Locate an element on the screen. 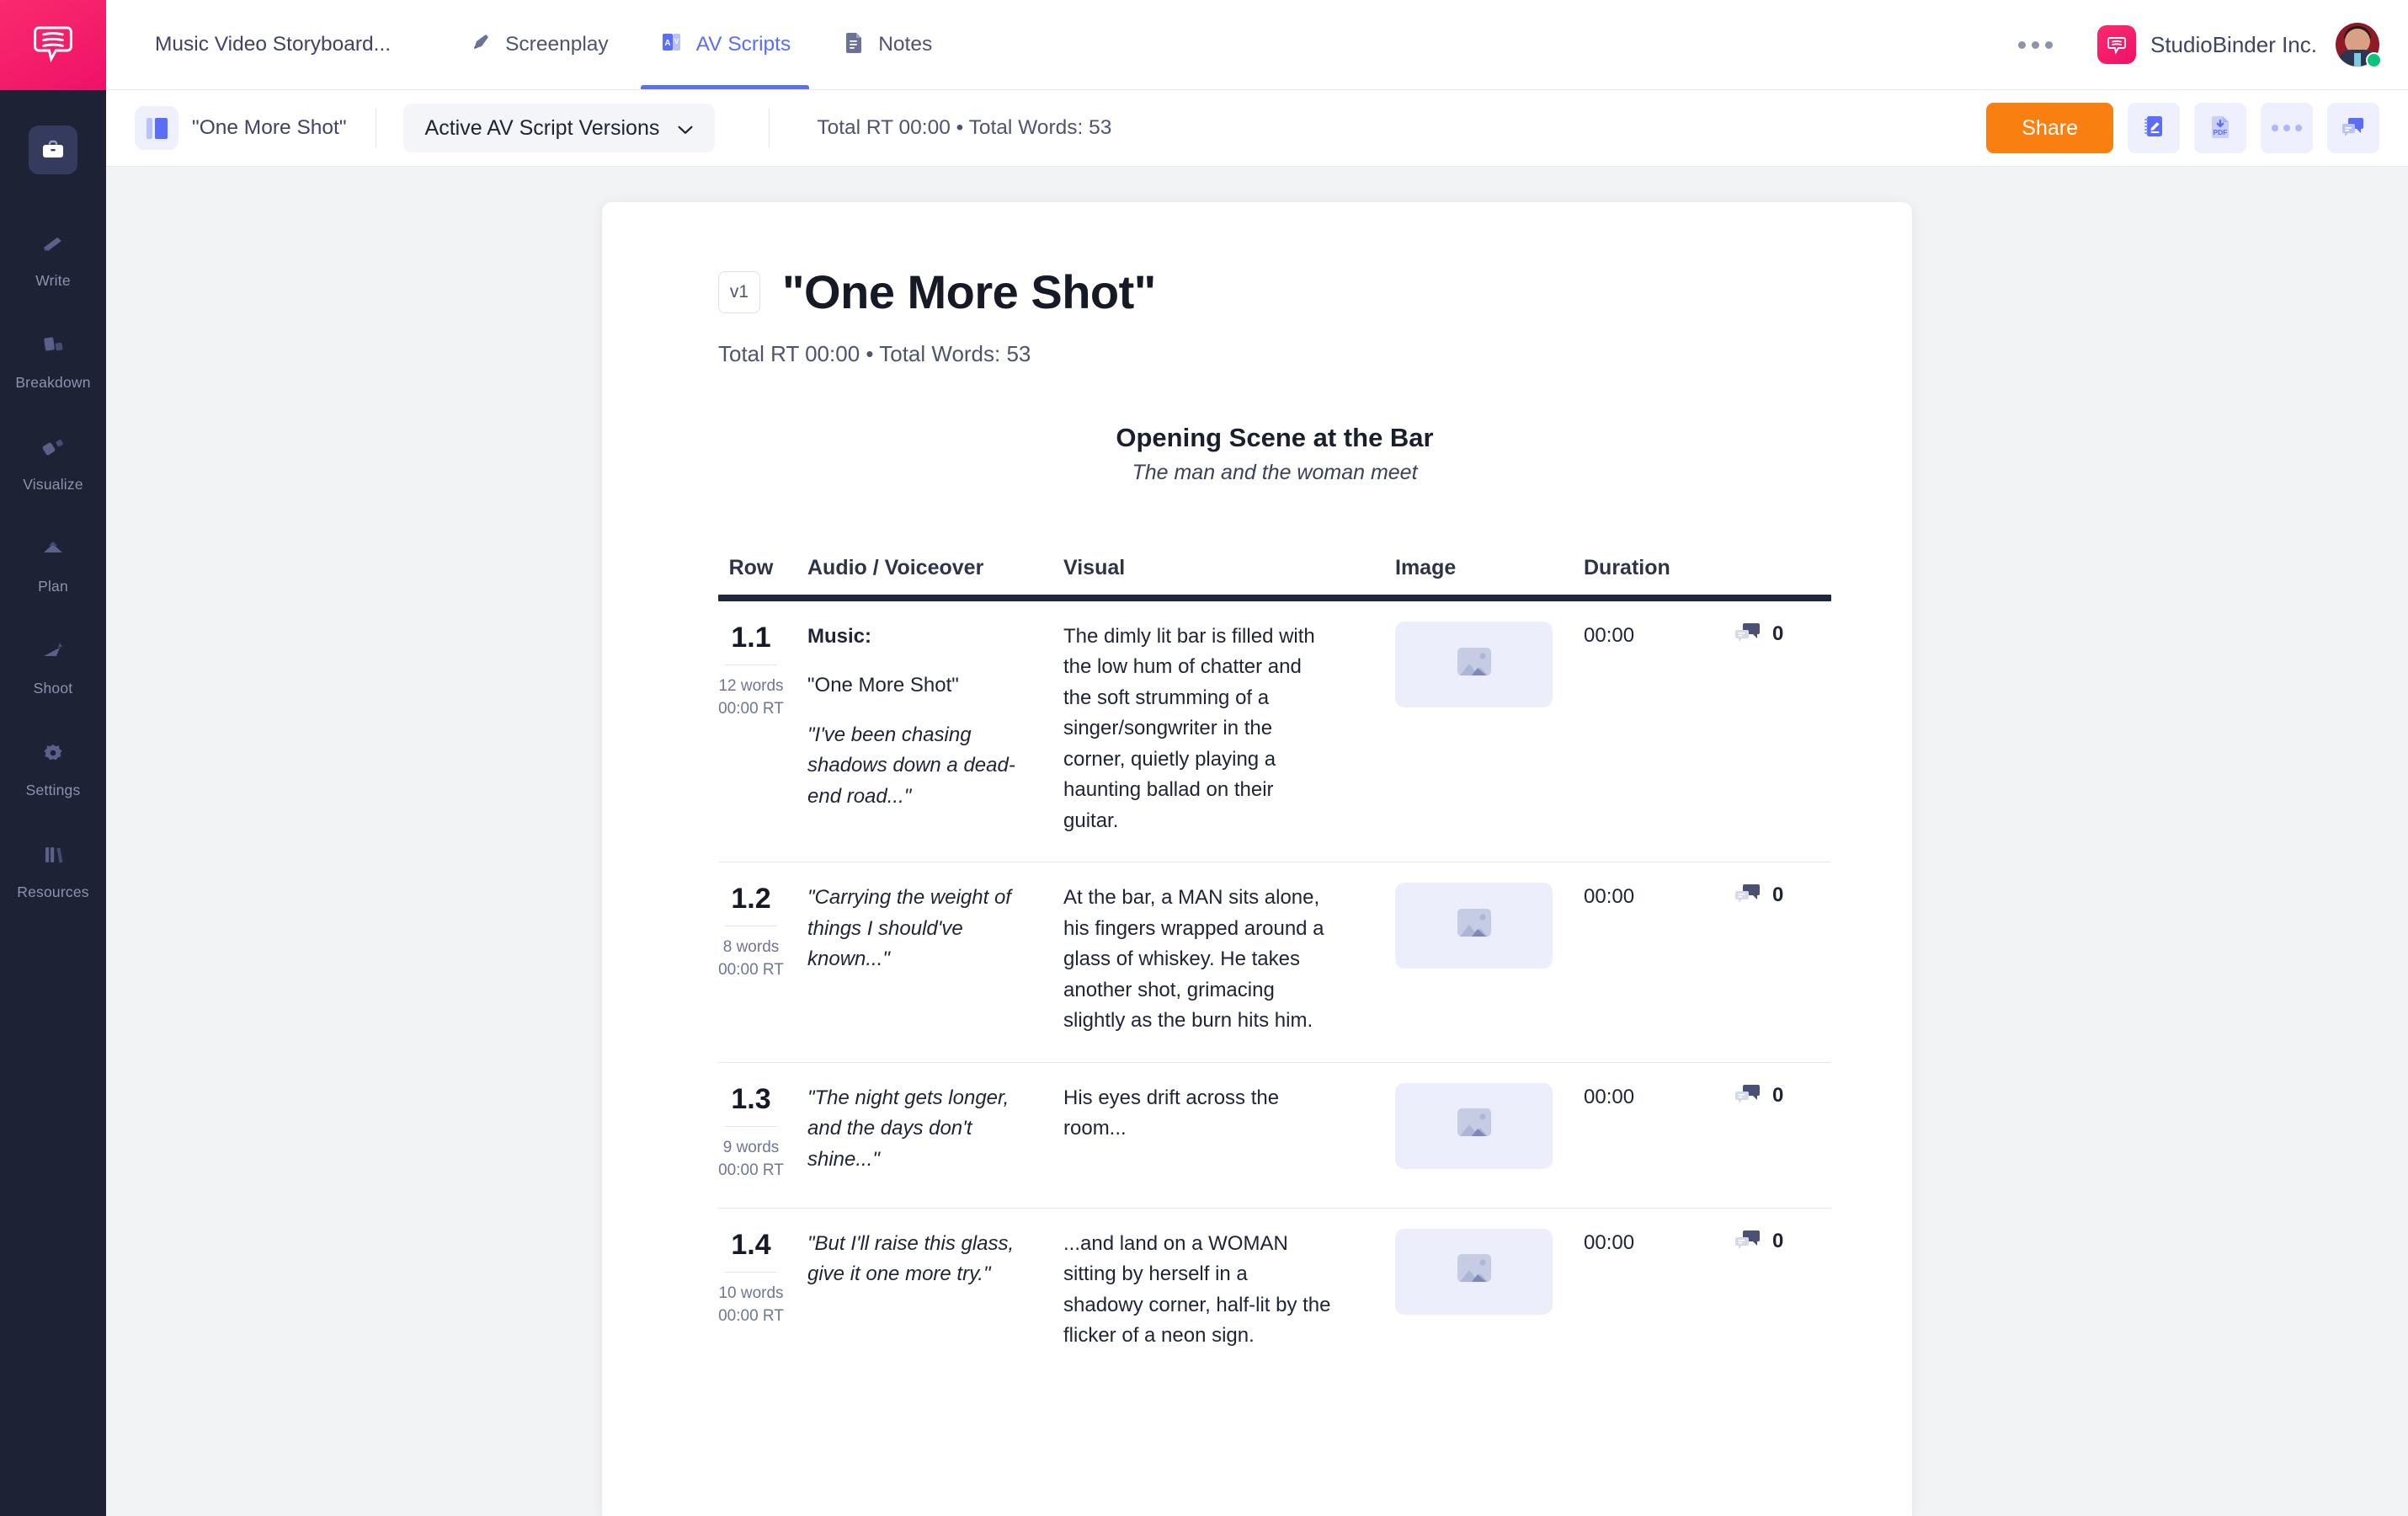 The height and width of the screenshot is (1516, 2408). row-number-cell: 1.2 8 words 00:00 RT is located at coordinates (751, 959).